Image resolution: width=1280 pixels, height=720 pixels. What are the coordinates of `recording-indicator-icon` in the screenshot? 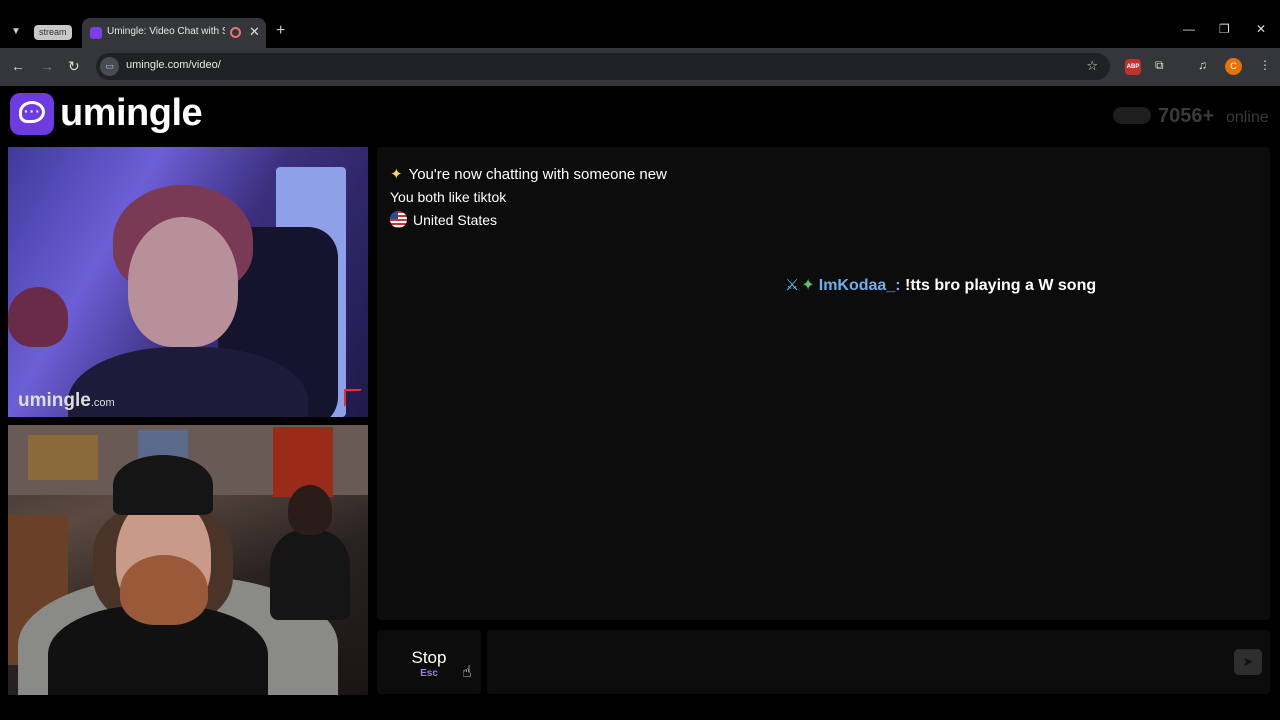 It's located at (235, 32).